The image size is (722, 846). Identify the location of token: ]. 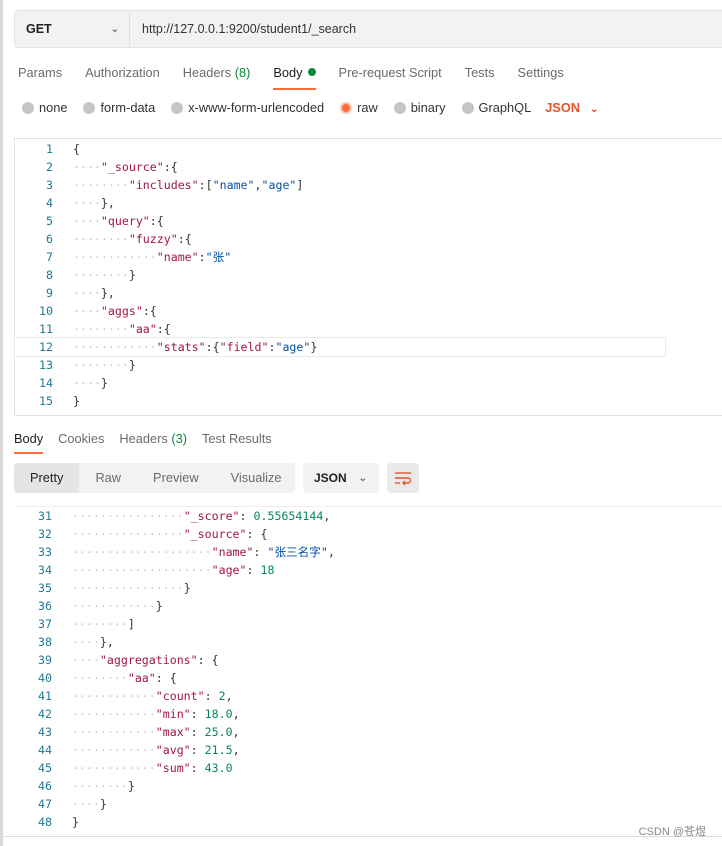
(300, 185).